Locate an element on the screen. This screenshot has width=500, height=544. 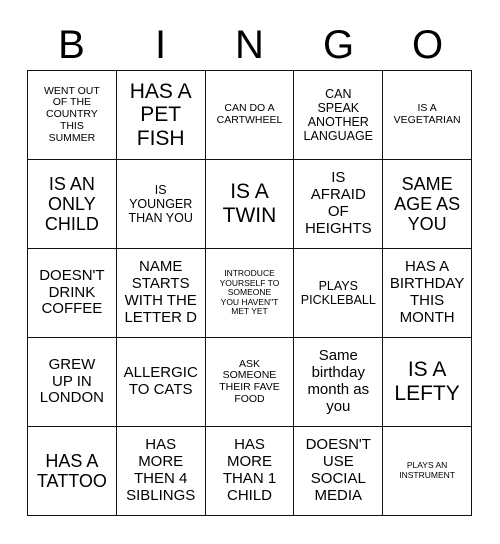
bingo-cell-label: PLAYS AN INSTRUMENT is located at coordinates (427, 470).